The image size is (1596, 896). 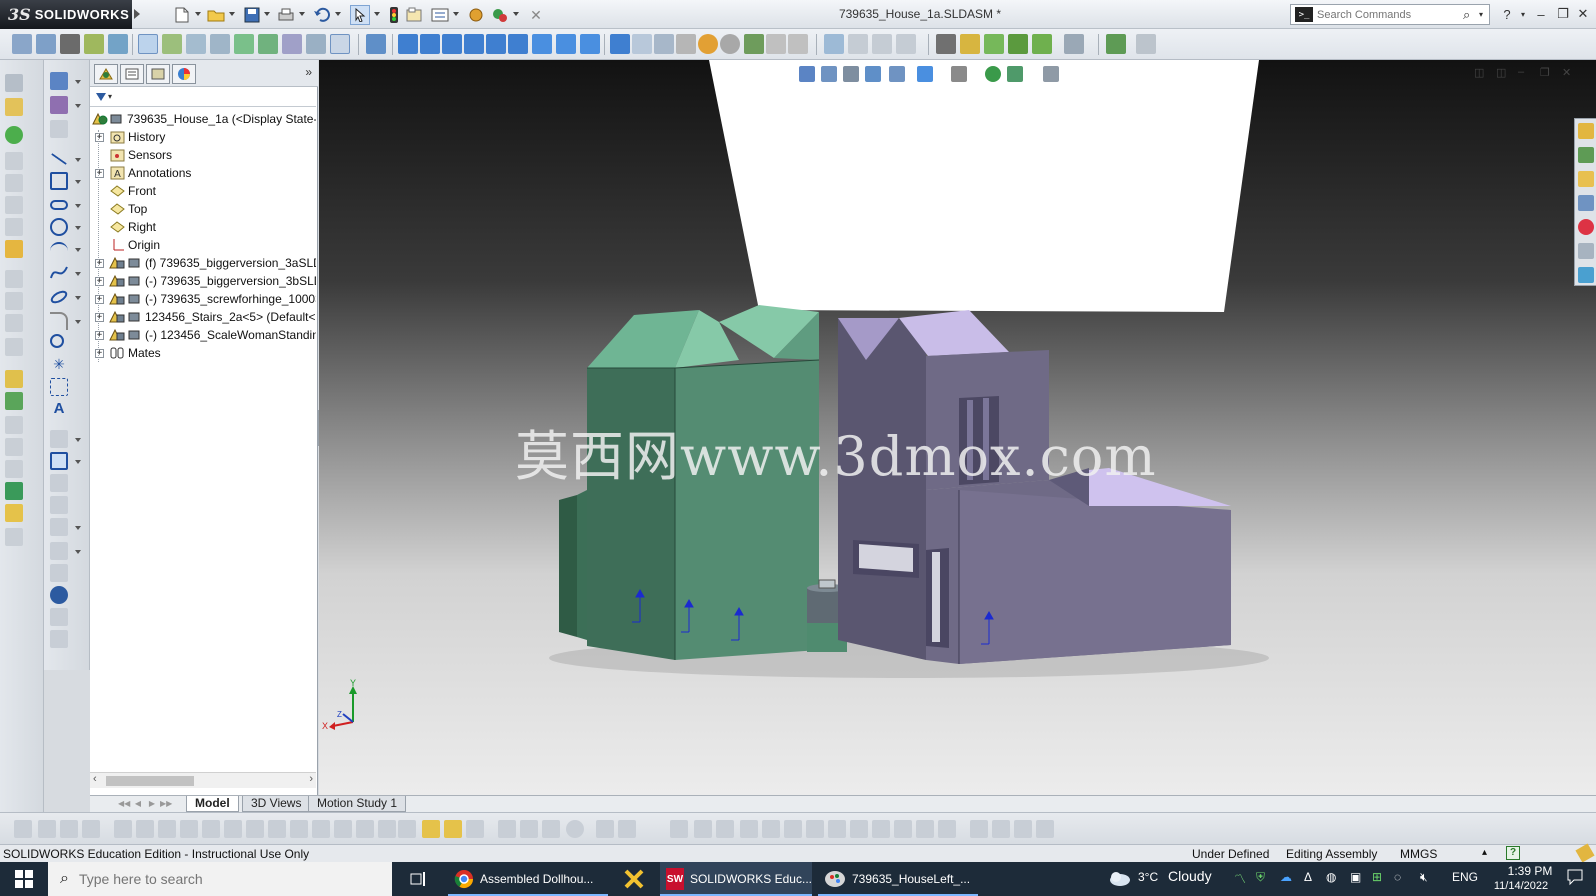 What do you see at coordinates (196, 44) in the screenshot?
I see `show-hidden-icon` at bounding box center [196, 44].